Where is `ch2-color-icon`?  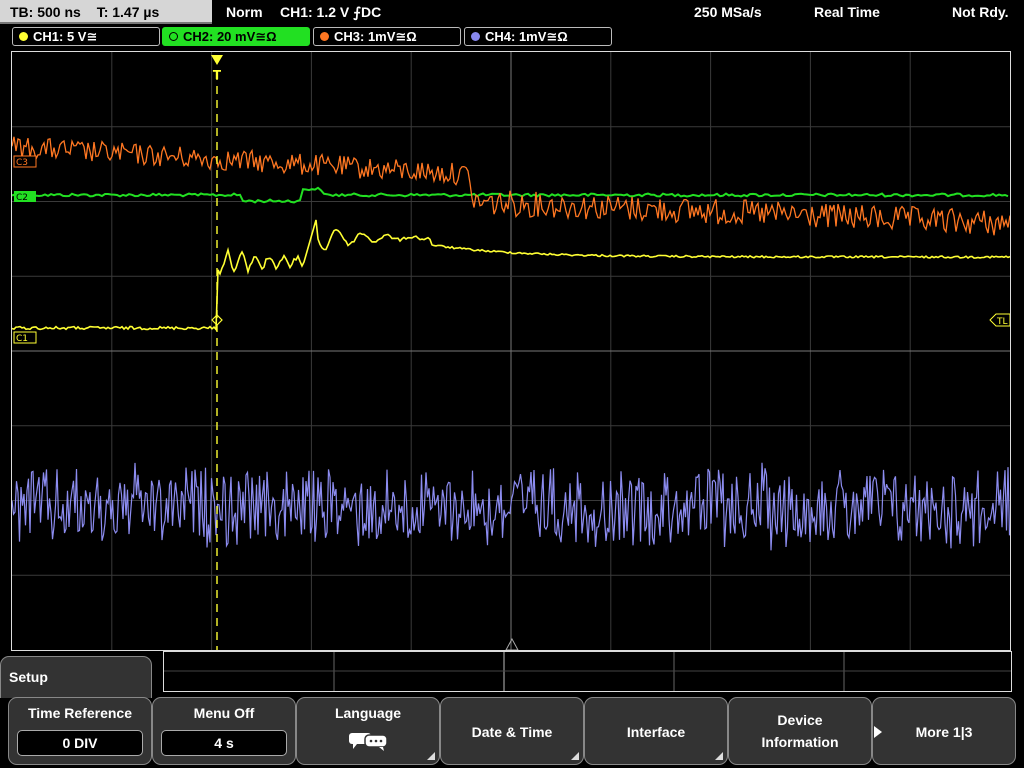 ch2-color-icon is located at coordinates (173, 36).